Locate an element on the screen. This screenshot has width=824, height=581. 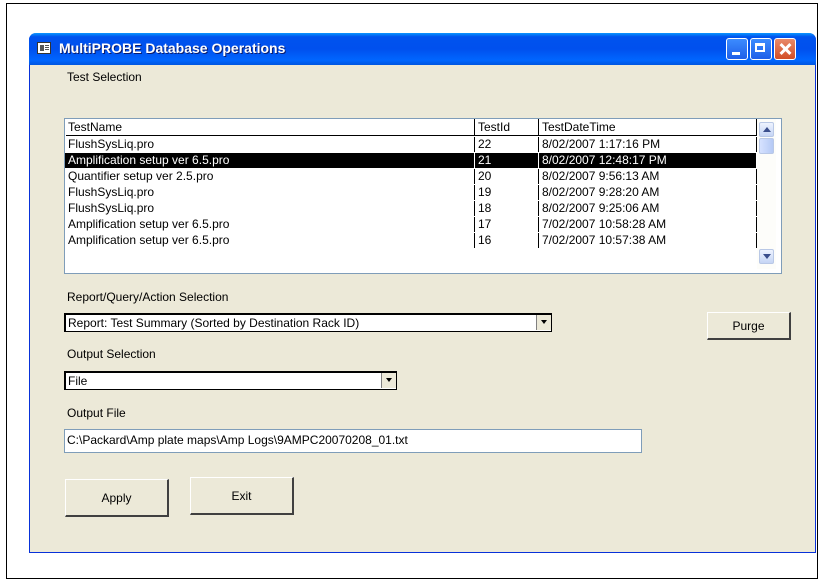
cell-testdatetime: 8/02/2007 9:28:20 AM is located at coordinates (648, 192).